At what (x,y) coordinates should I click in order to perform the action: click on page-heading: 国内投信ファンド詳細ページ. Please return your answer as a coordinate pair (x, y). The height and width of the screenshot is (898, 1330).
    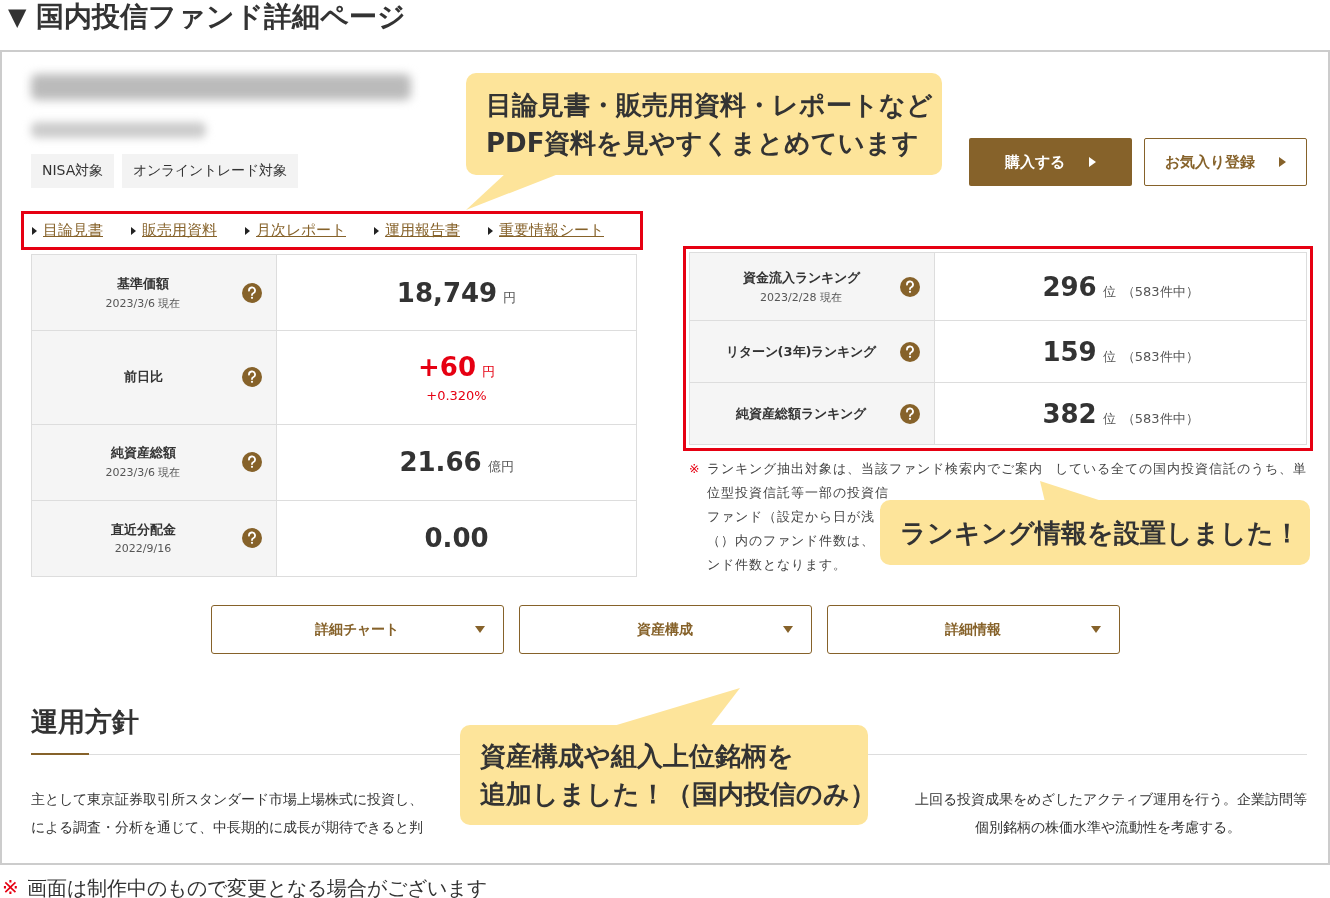
    Looking at the image, I should click on (221, 17).